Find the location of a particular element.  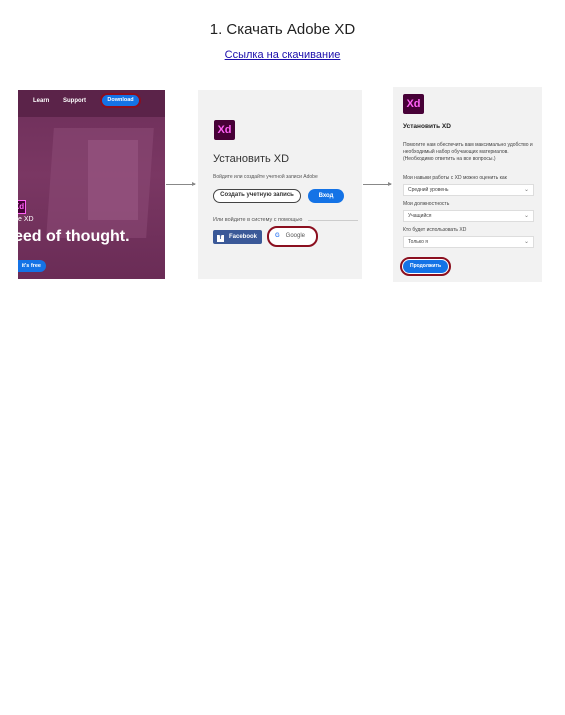

facebook-button: f Facebook is located at coordinates (237, 237).